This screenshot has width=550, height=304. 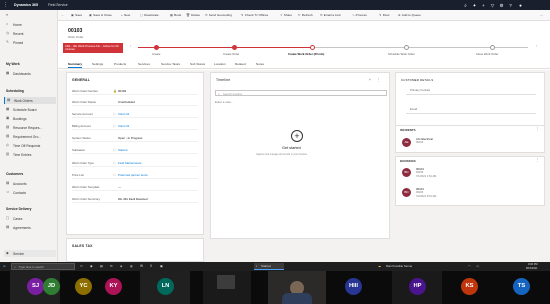 What do you see at coordinates (231, 54) in the screenshot?
I see `stage-2-label: Create Order` at bounding box center [231, 54].